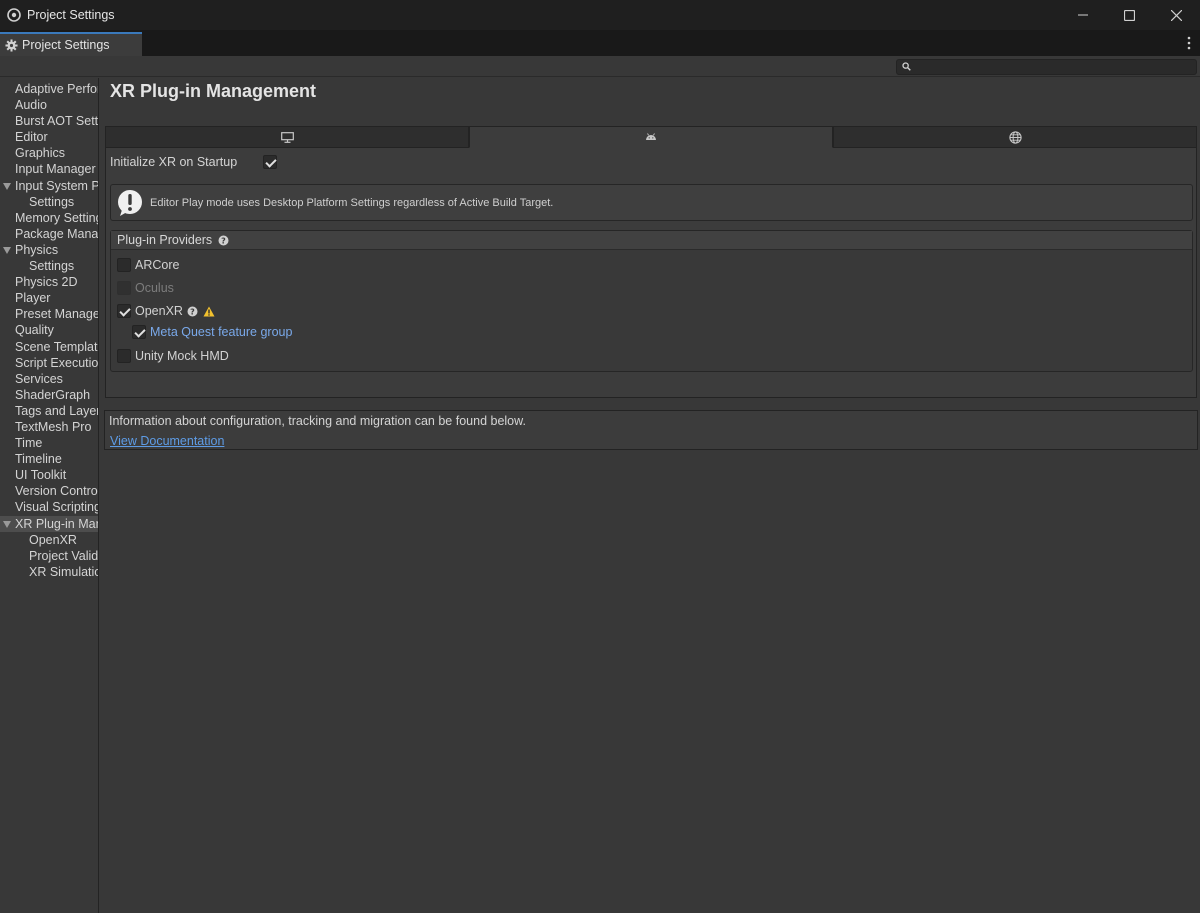  I want to click on providers-header: Plug-in Providers ?, so click(651, 240).